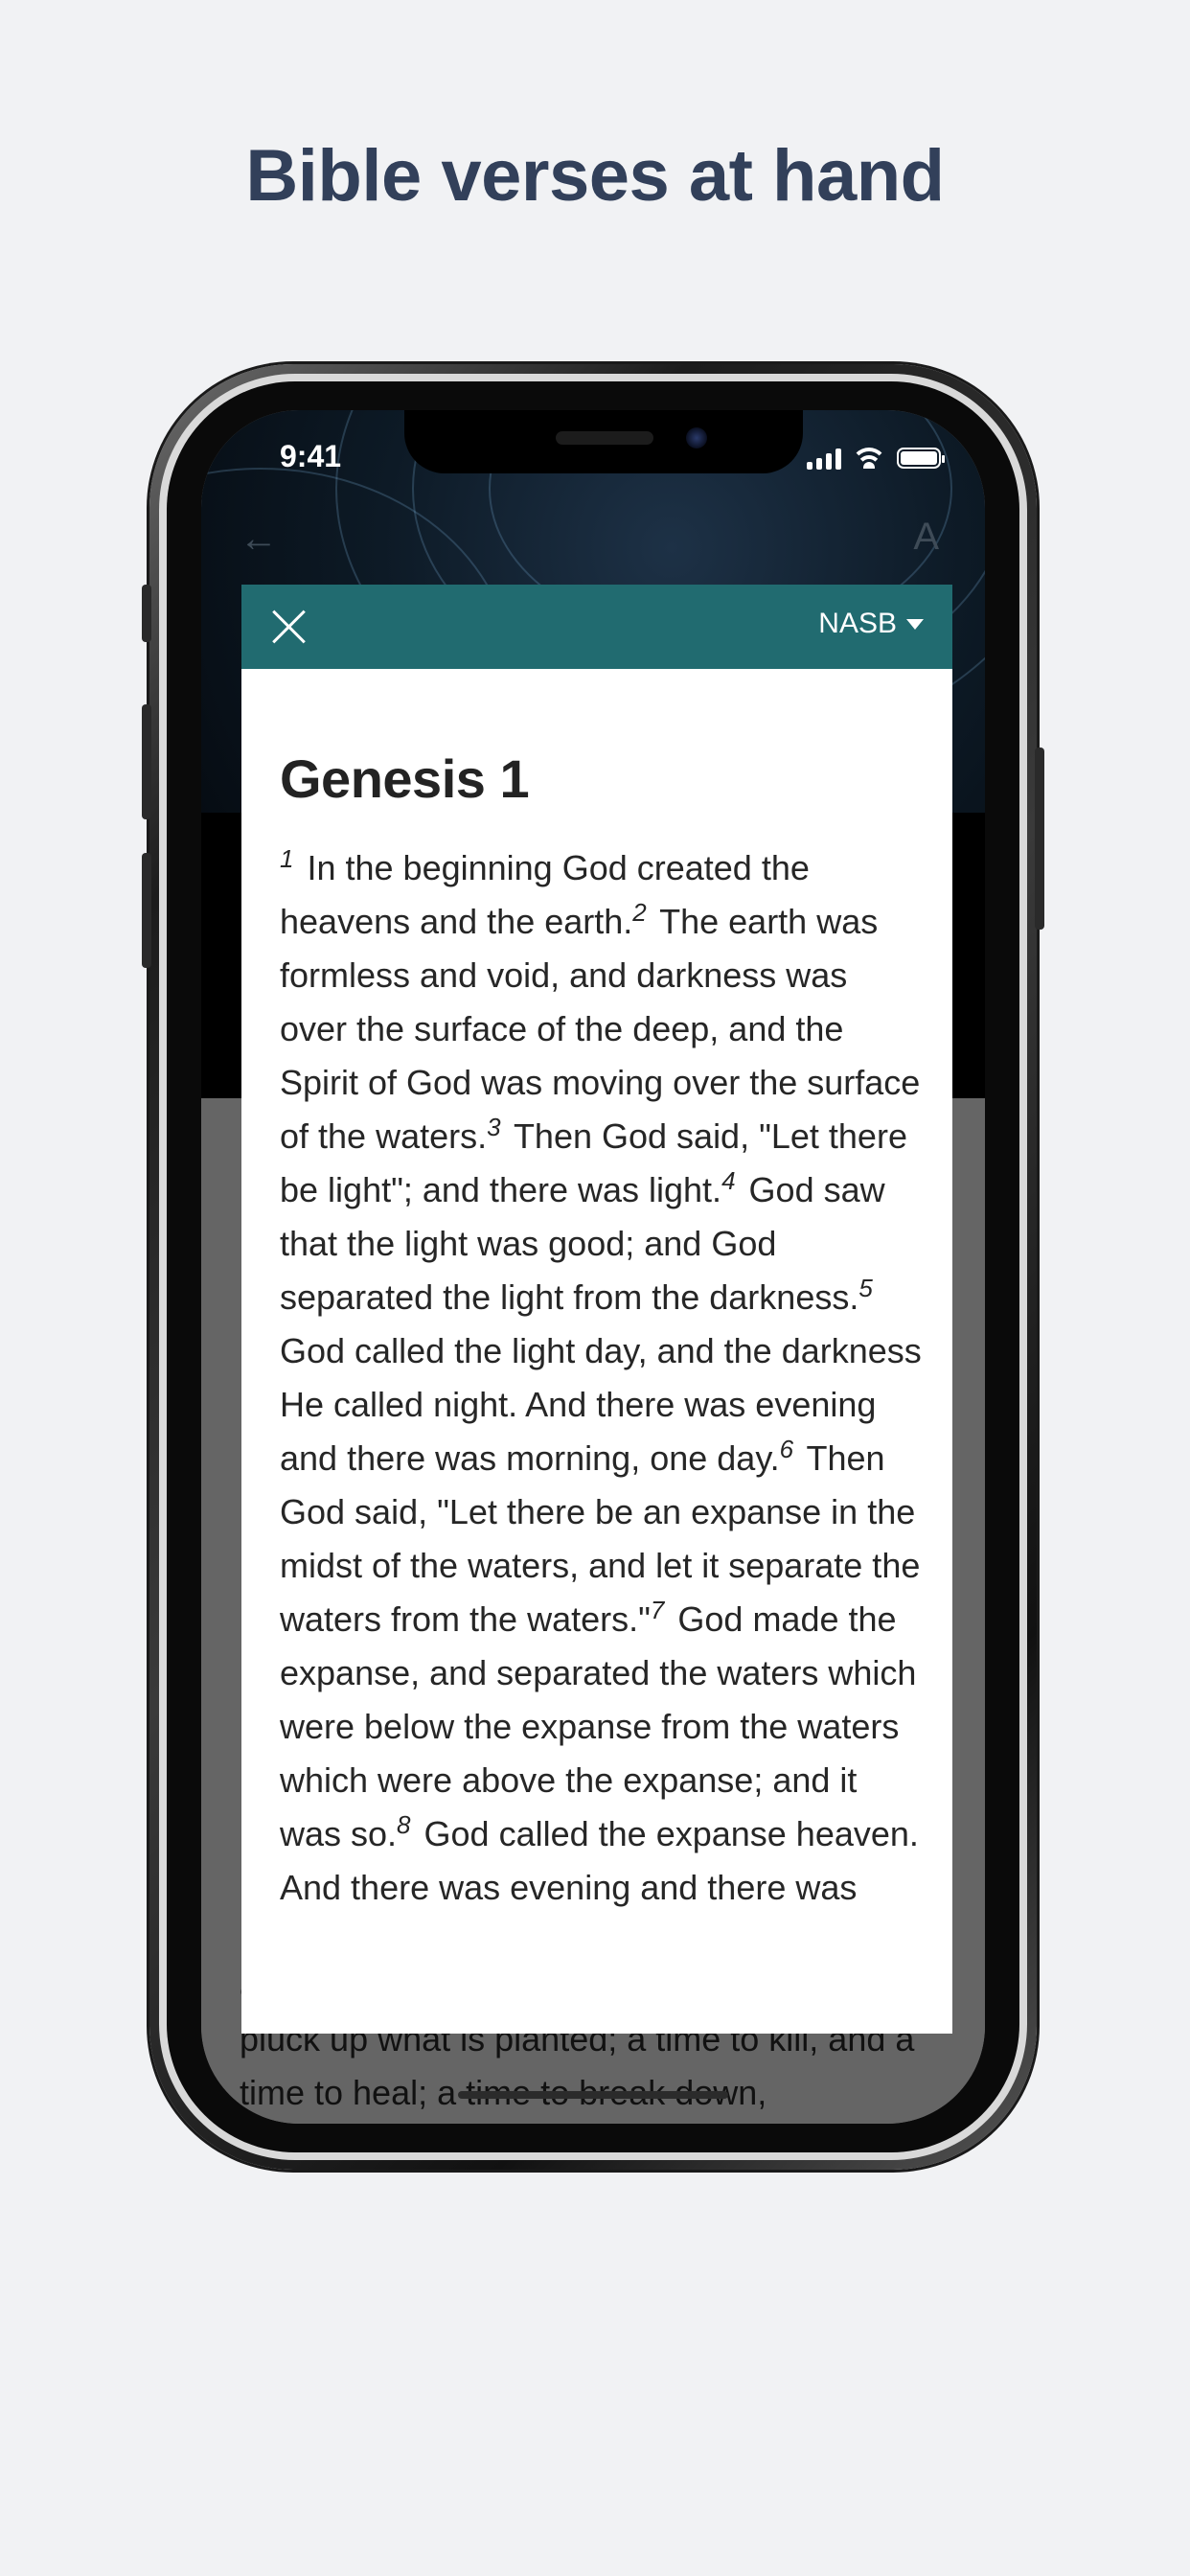 This screenshot has height=2576, width=1190. I want to click on back-arrow-icon: ←, so click(259, 539).